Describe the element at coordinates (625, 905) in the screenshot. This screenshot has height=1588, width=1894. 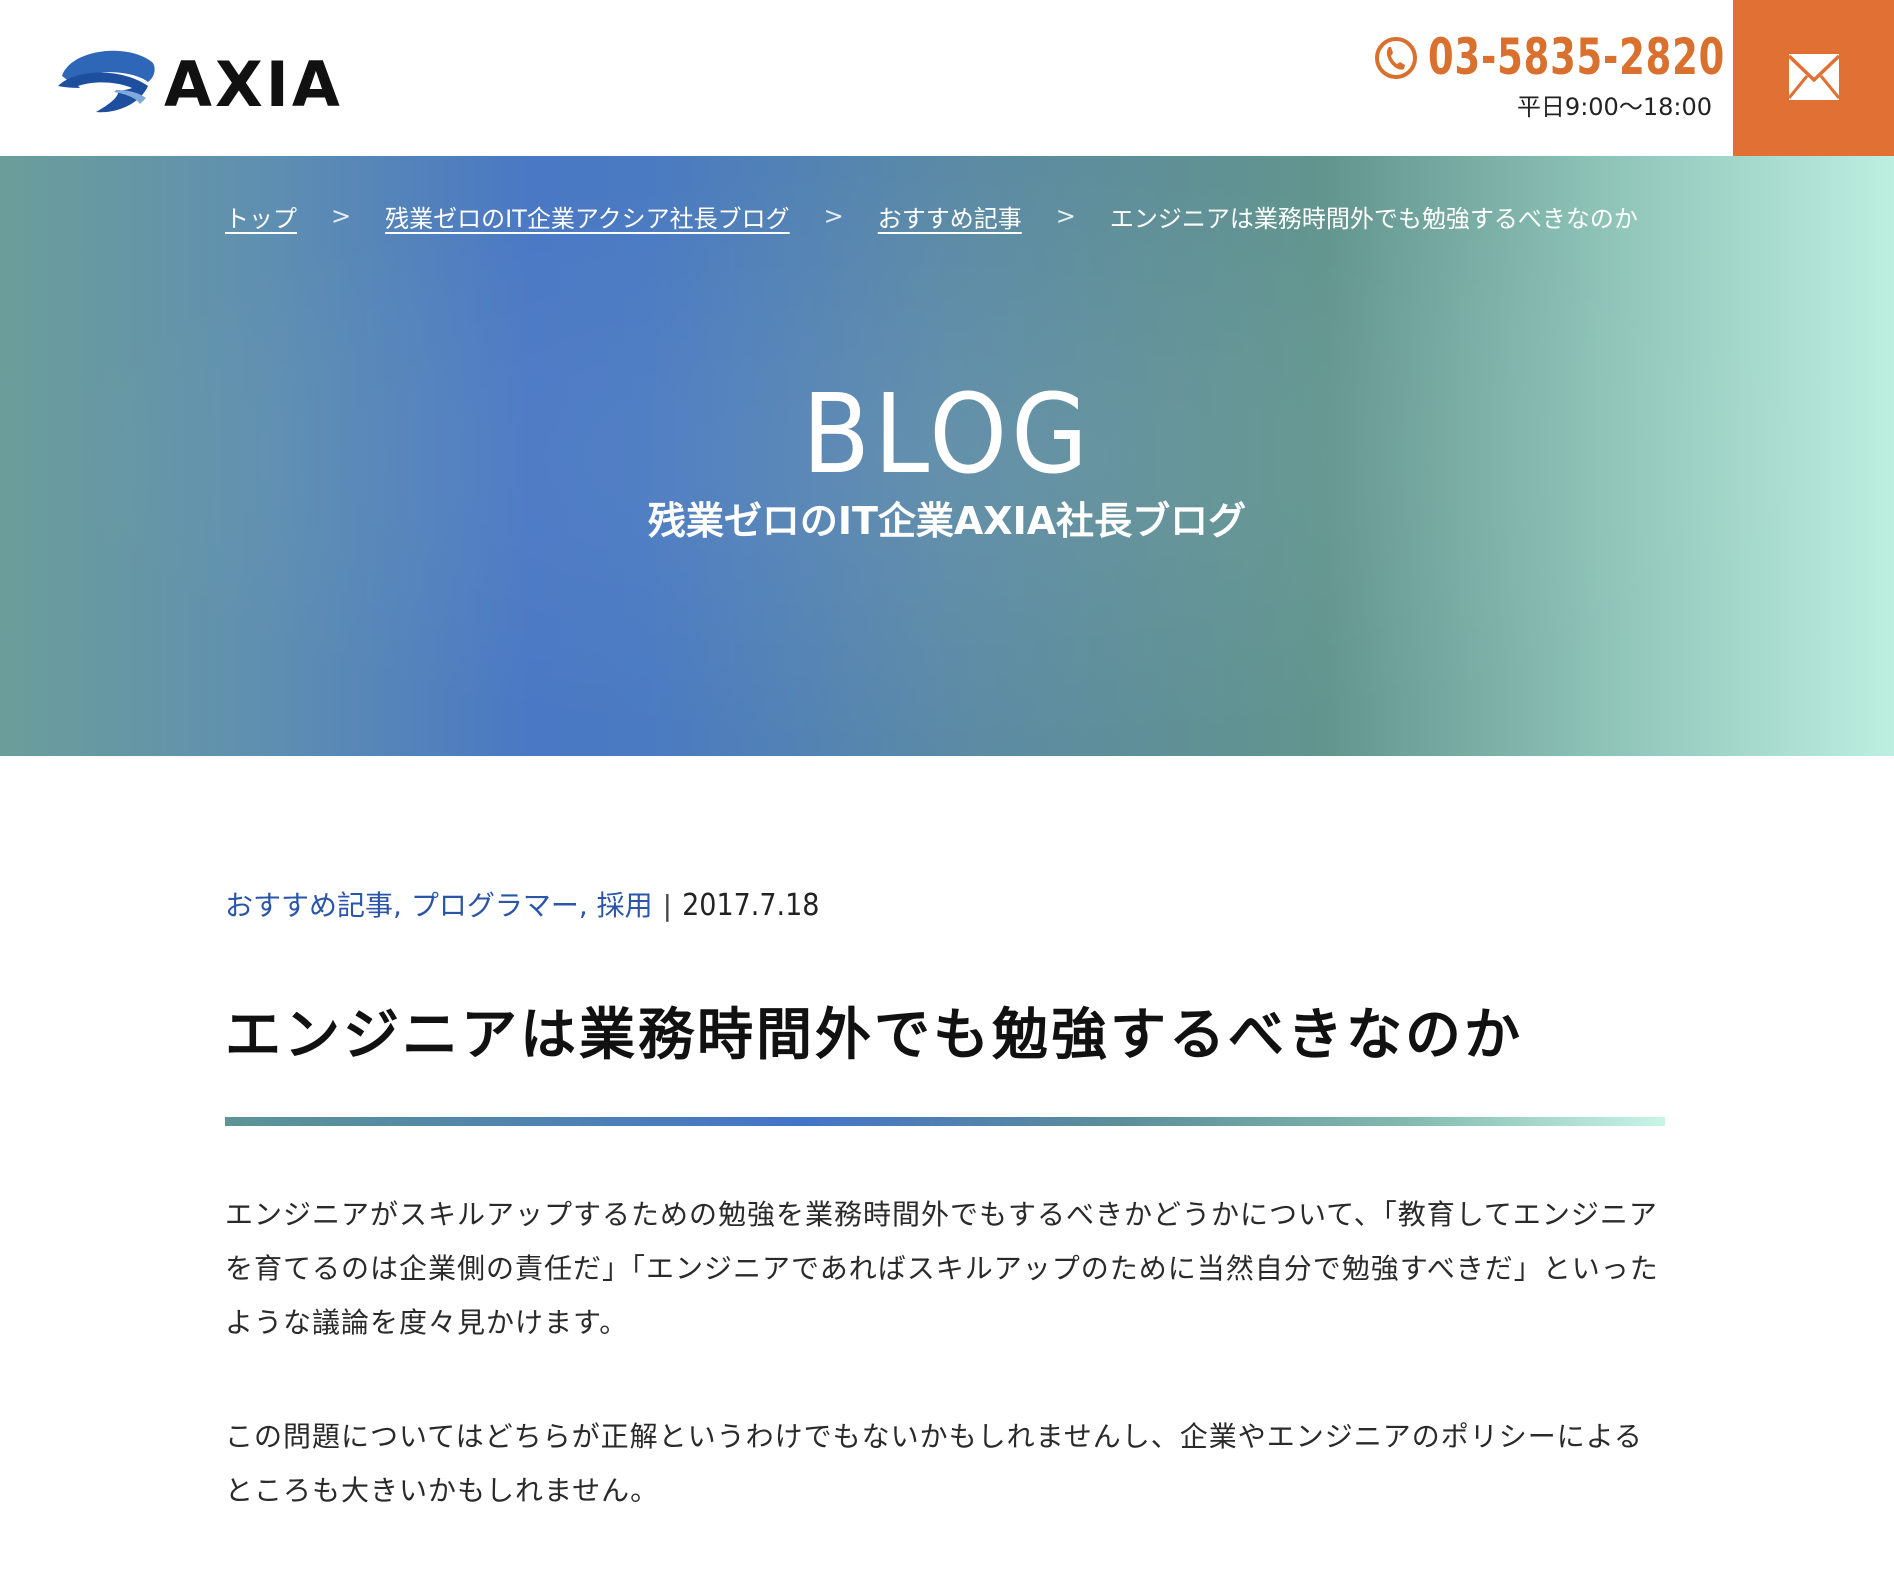
I see `category-link-recruitment: 採用` at that location.